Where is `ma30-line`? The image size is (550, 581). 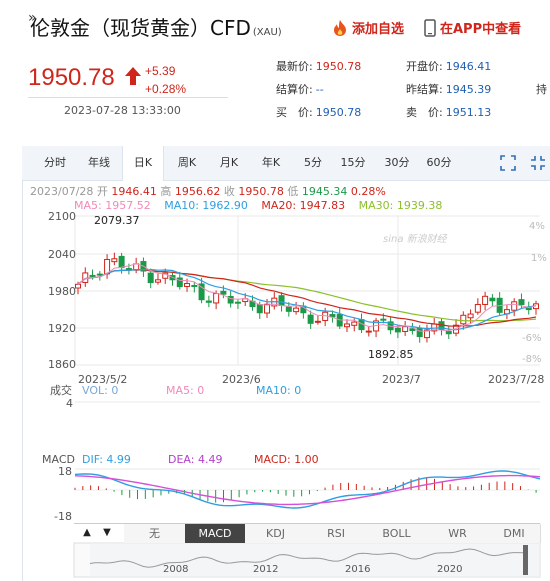
ma30-line is located at coordinates (307, 295).